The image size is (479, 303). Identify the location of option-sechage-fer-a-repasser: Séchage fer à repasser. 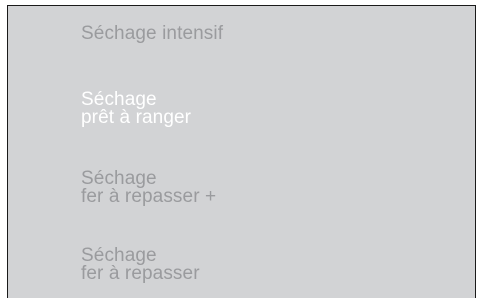
(140, 265).